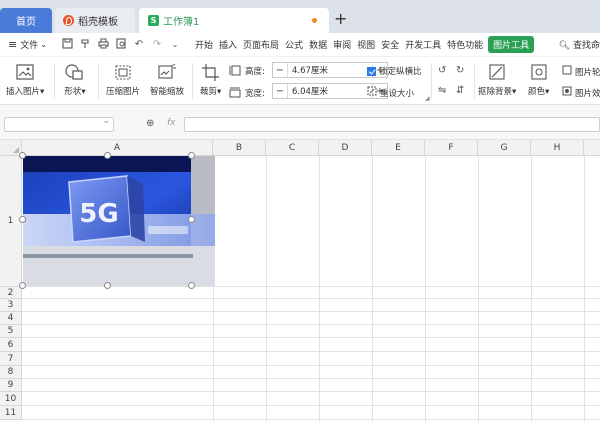 The width and height of the screenshot is (600, 422). What do you see at coordinates (423, 44) in the screenshot?
I see `menu-developer: 开发工具` at bounding box center [423, 44].